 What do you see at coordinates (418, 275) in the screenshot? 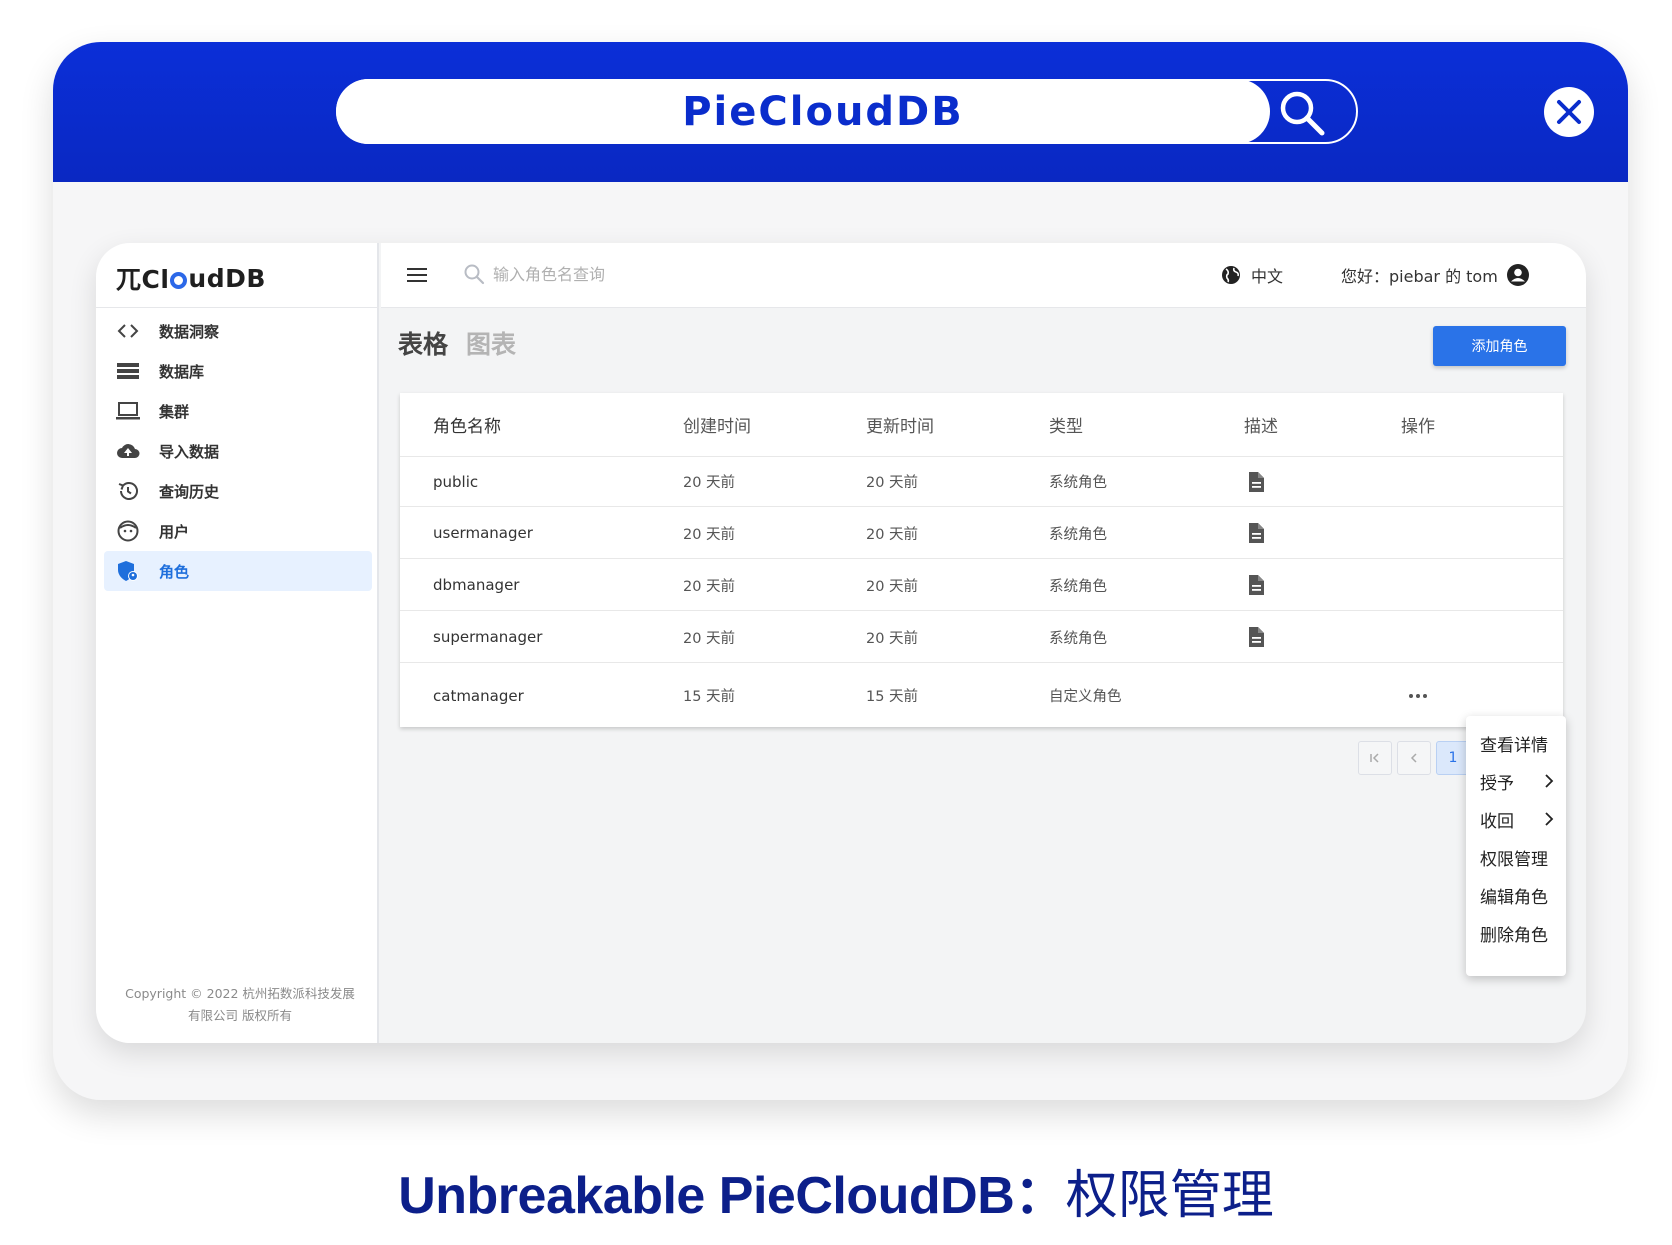
I see `hamburger-menu-icon` at bounding box center [418, 275].